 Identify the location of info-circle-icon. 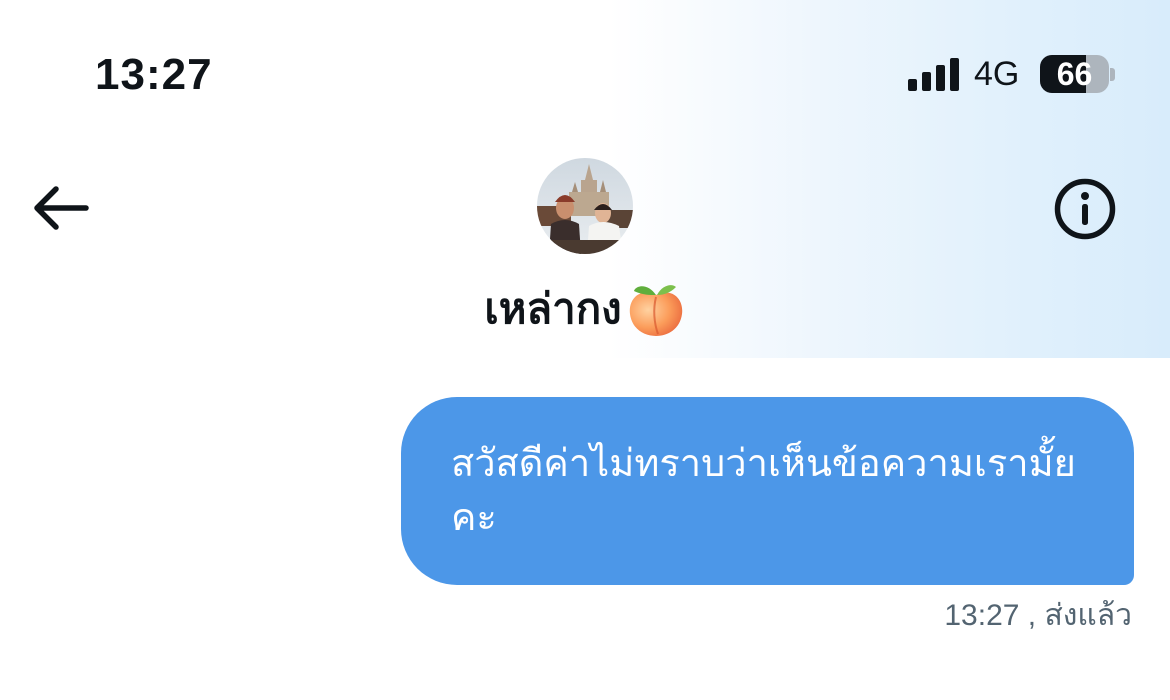
(1085, 209).